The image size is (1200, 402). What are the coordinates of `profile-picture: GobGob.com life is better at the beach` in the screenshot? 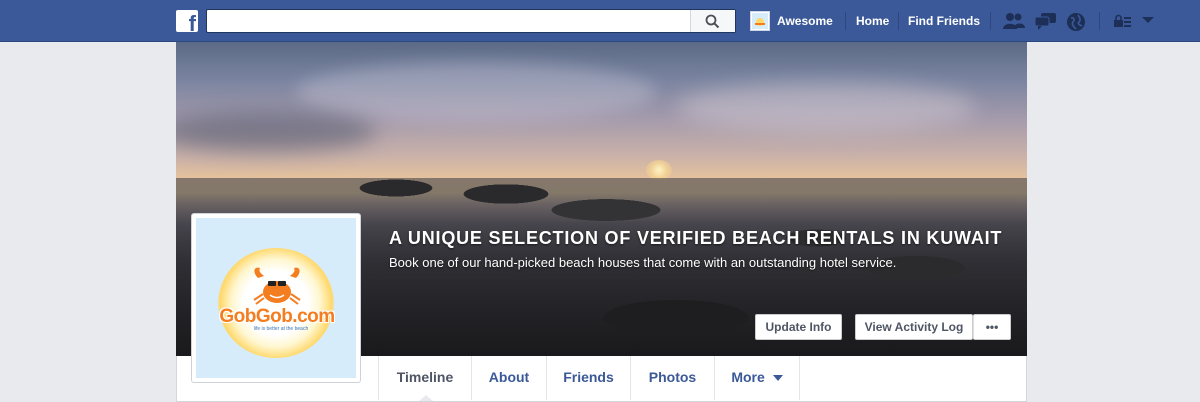 It's located at (276, 298).